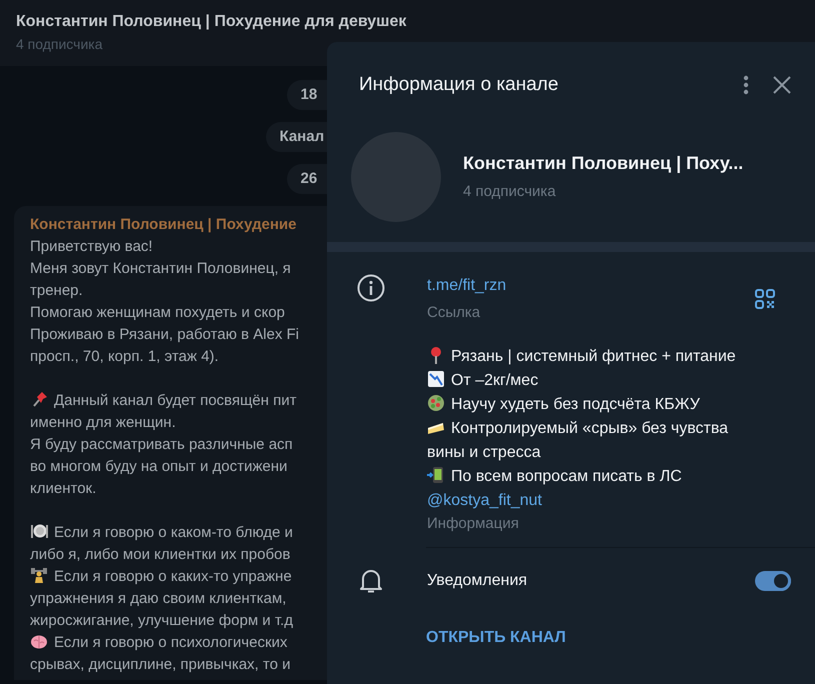 This screenshot has height=684, width=815. Describe the element at coordinates (436, 403) in the screenshot. I see `salad-icon` at that location.